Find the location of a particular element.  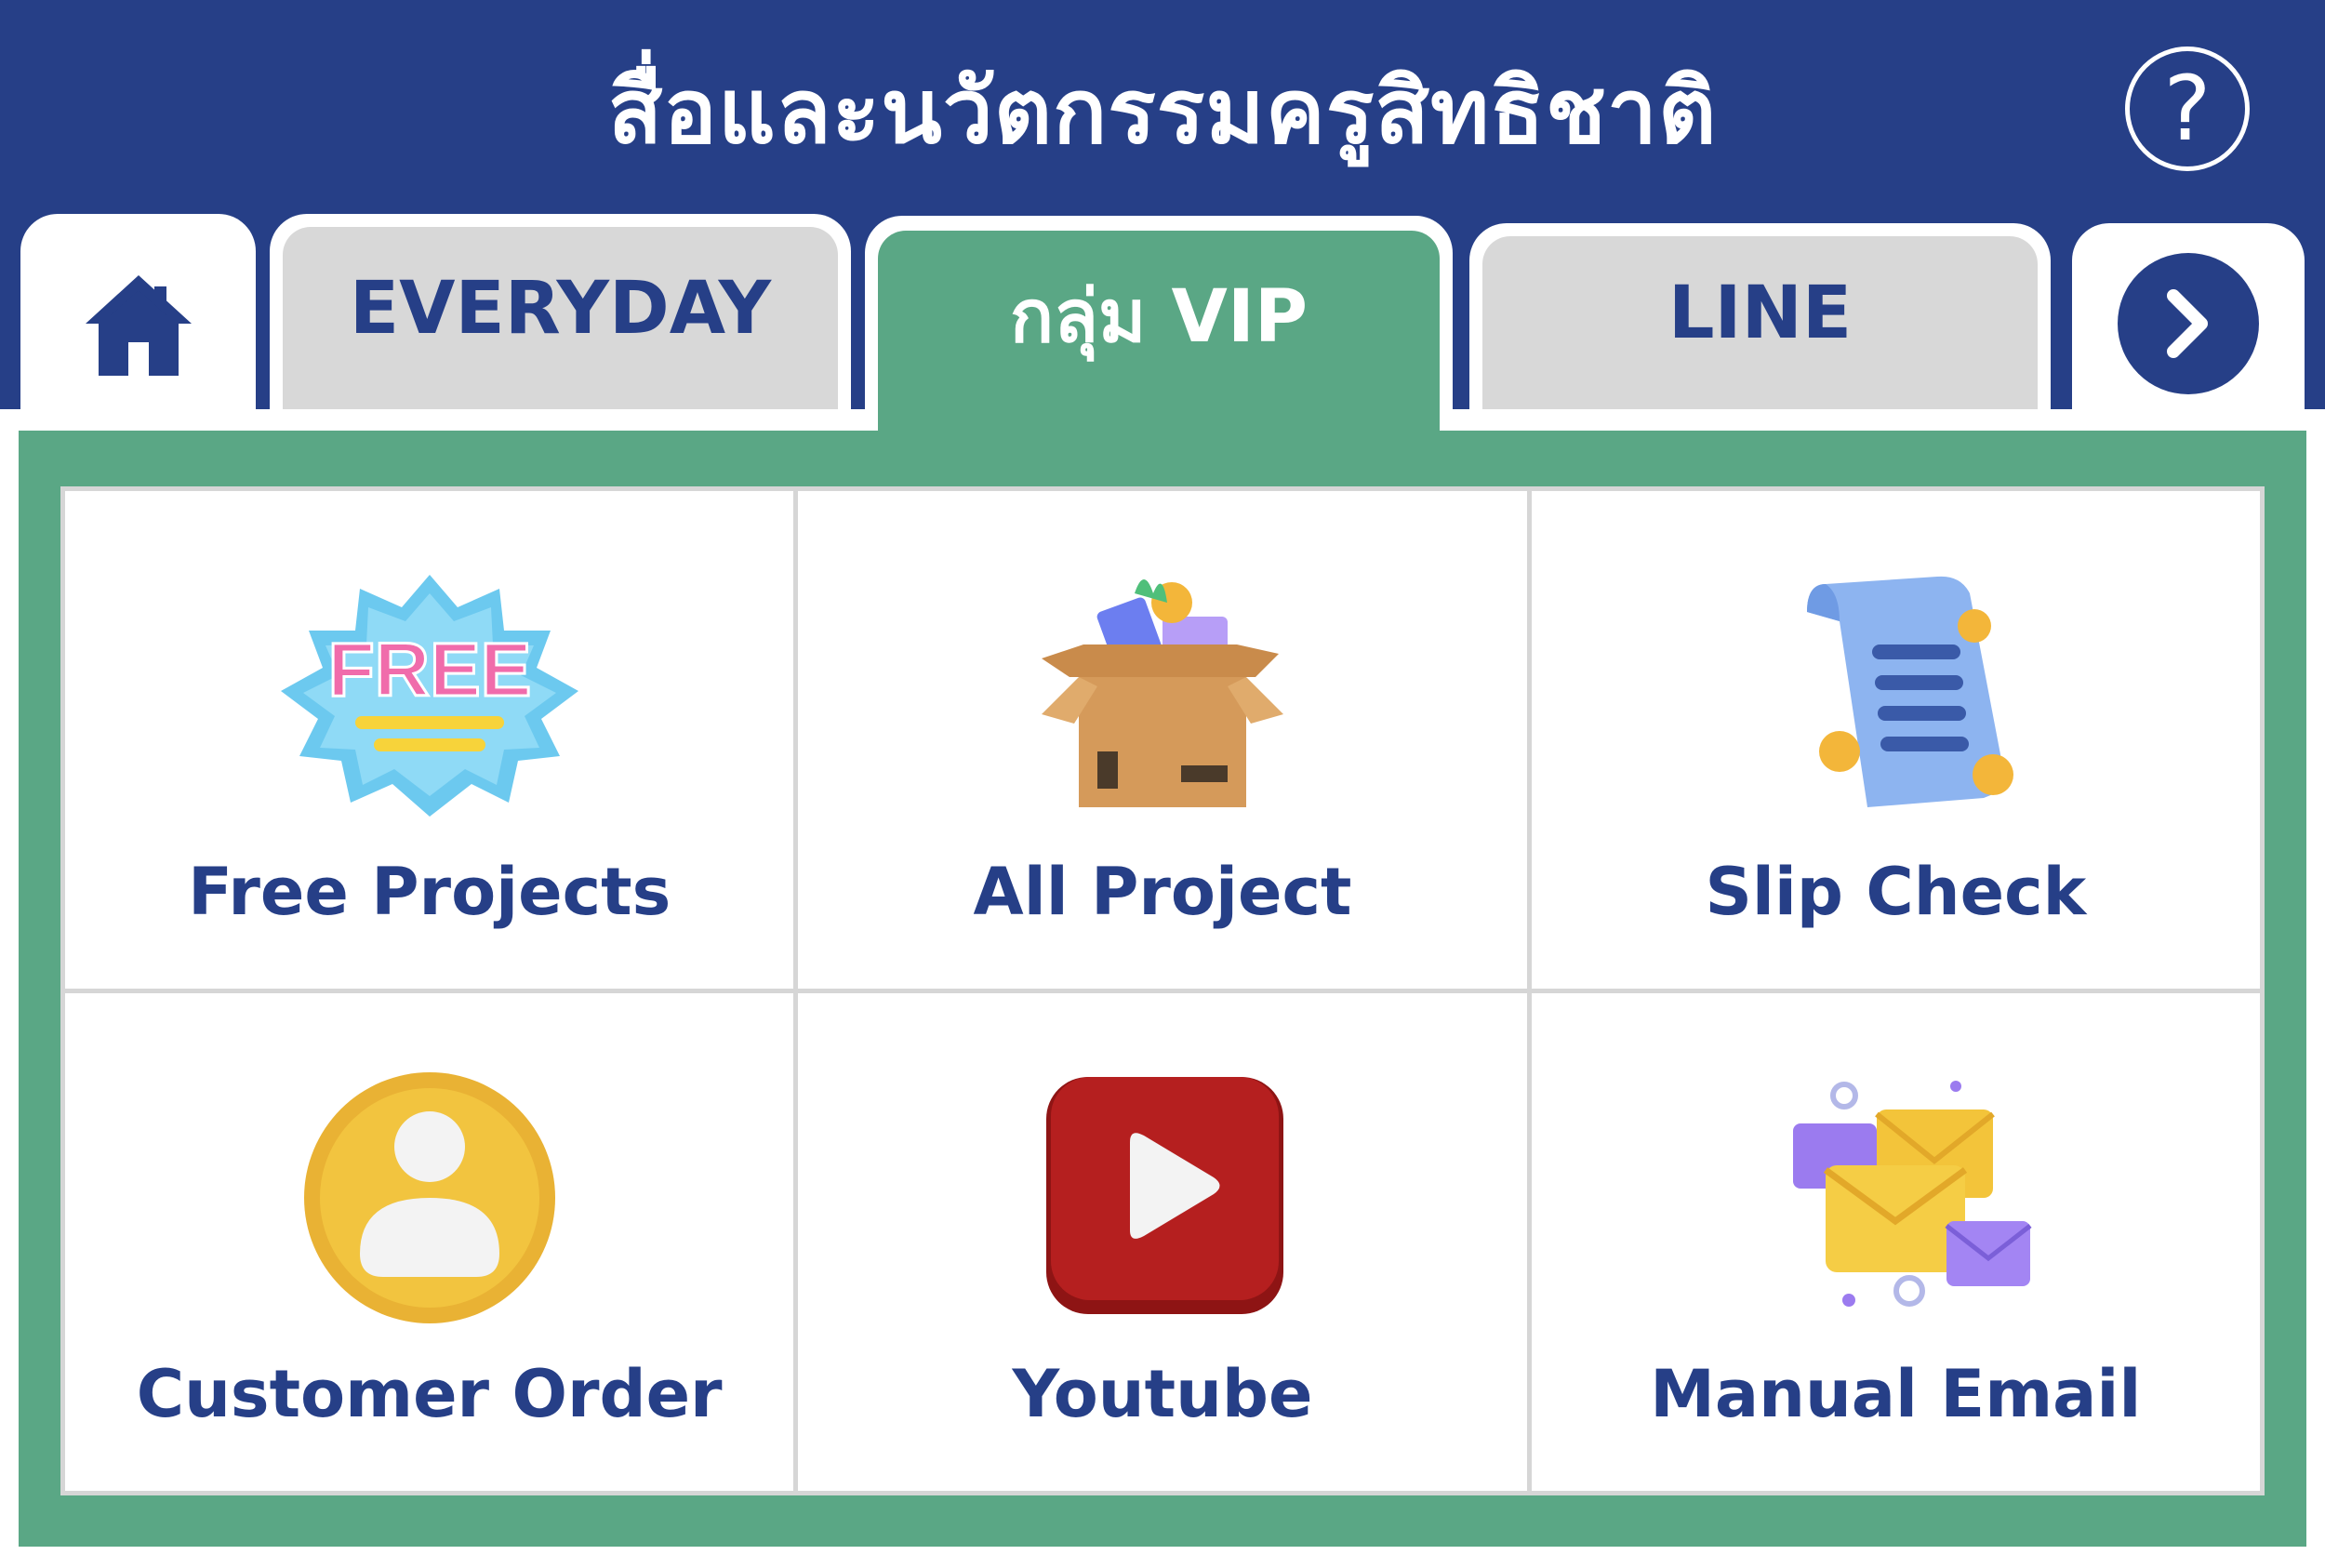

free-badge-icon: FREE is located at coordinates (430, 695).